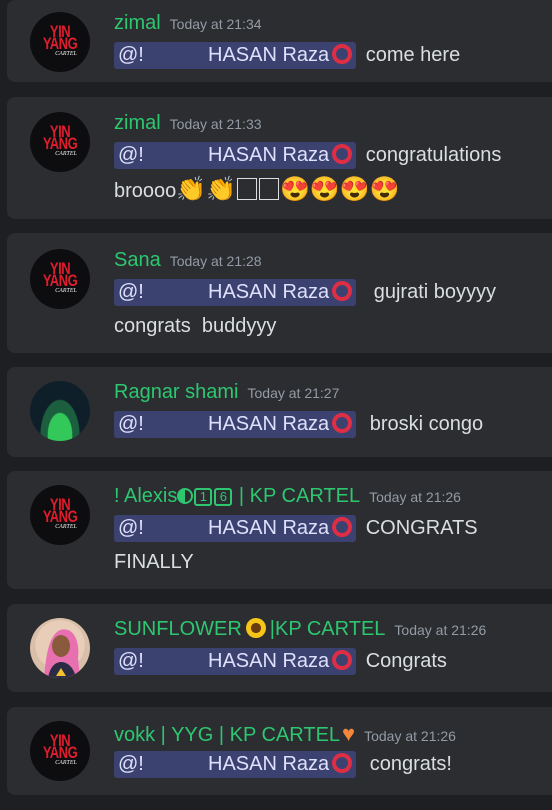  Describe the element at coordinates (234, 734) in the screenshot. I see `username: vokk | YYG | KP CARTEL♥` at that location.